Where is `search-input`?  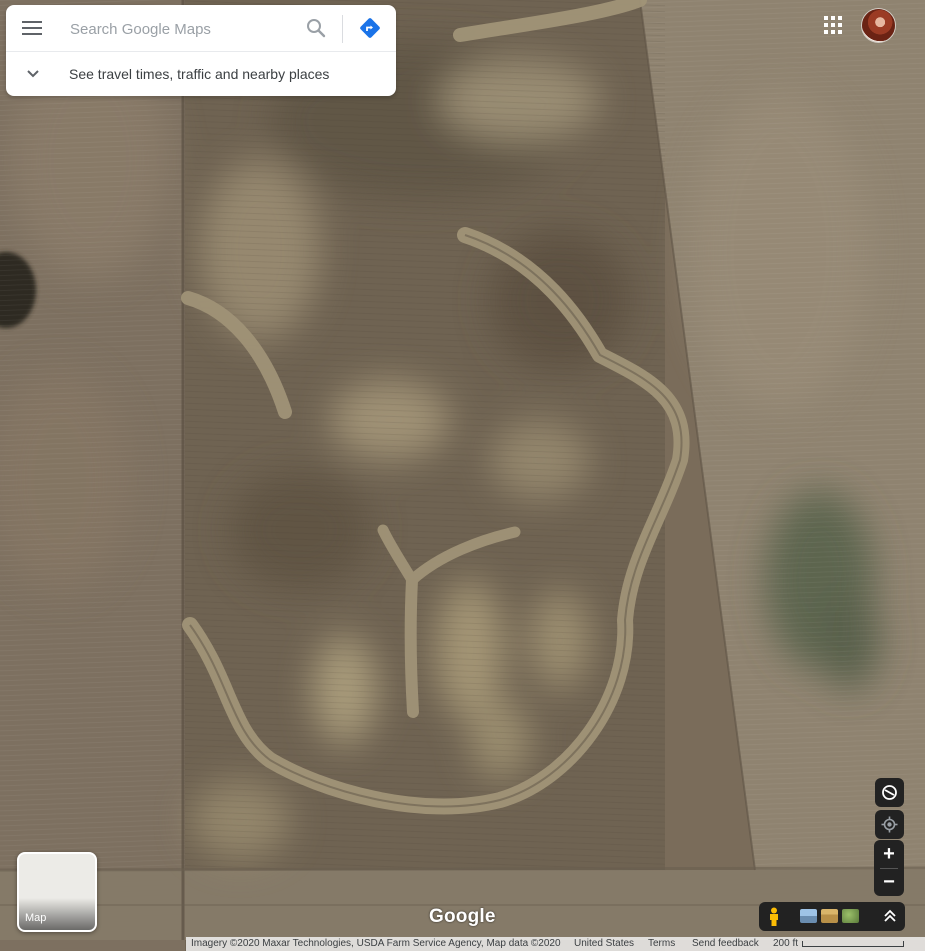 search-input is located at coordinates (180, 29).